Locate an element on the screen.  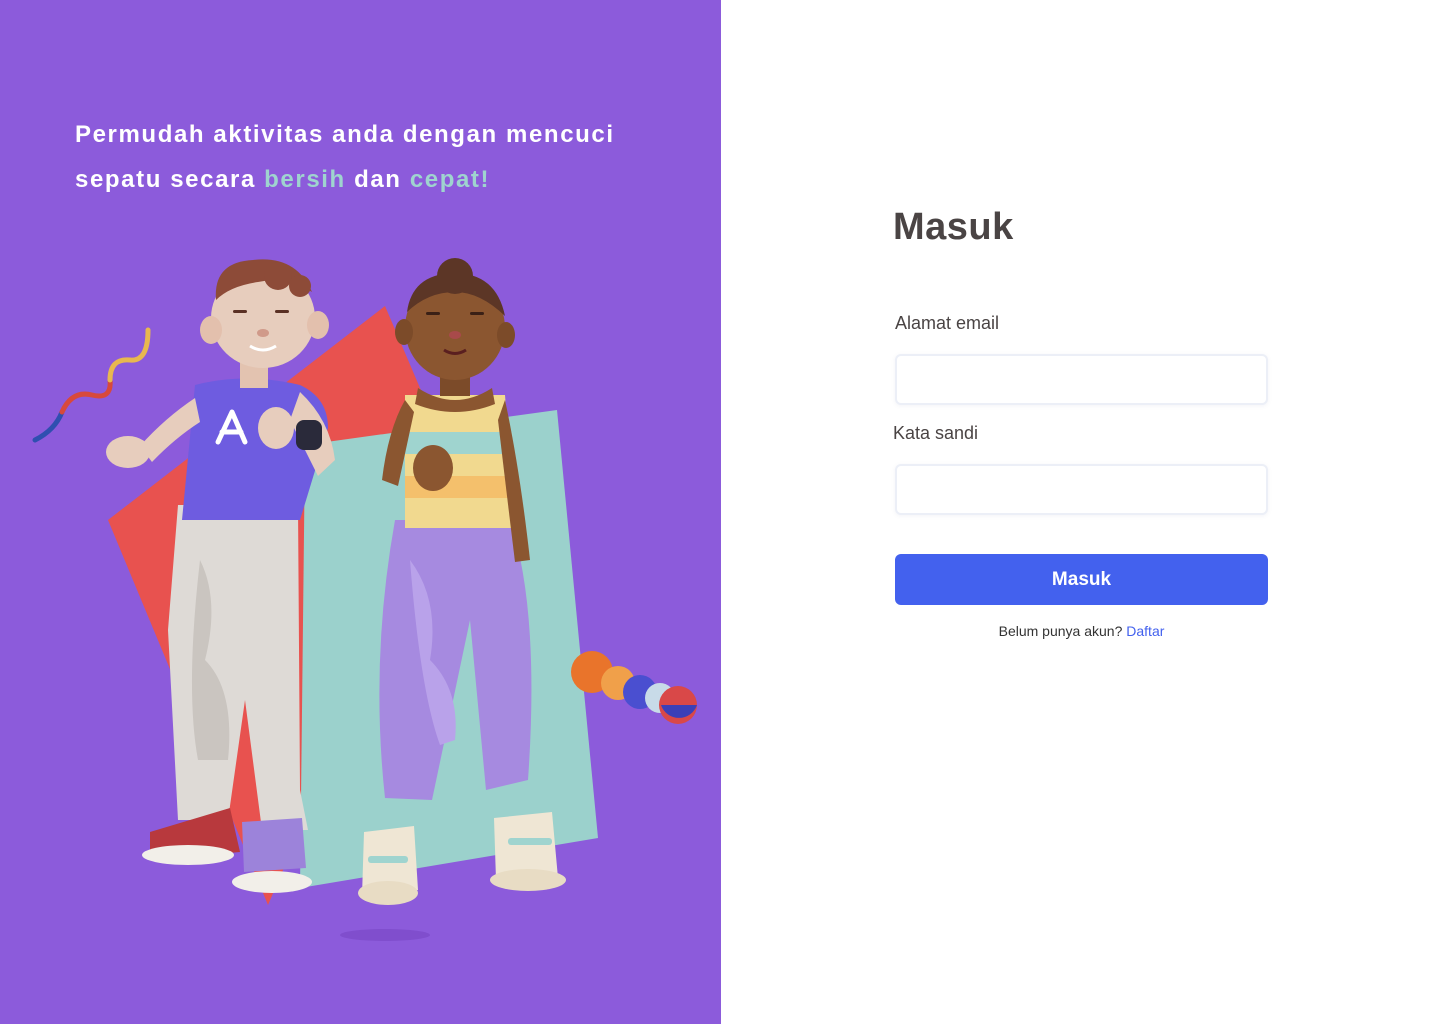
password-label: Kata sandi is located at coordinates (936, 433).